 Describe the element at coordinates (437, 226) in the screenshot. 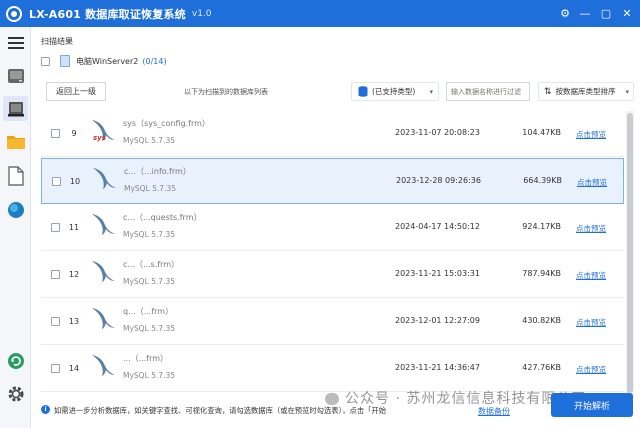

I see `db-timestamp: 2024-04-17 14:50:12` at that location.